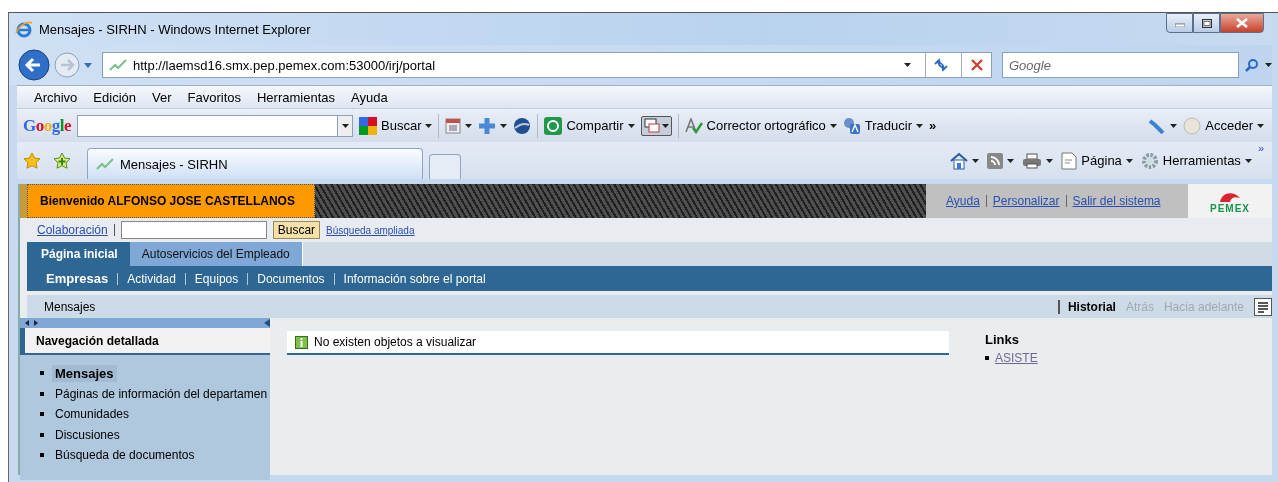 The height and width of the screenshot is (482, 1278). What do you see at coordinates (125, 455) in the screenshot?
I see `navigation-item: Búsqueda de documentos` at bounding box center [125, 455].